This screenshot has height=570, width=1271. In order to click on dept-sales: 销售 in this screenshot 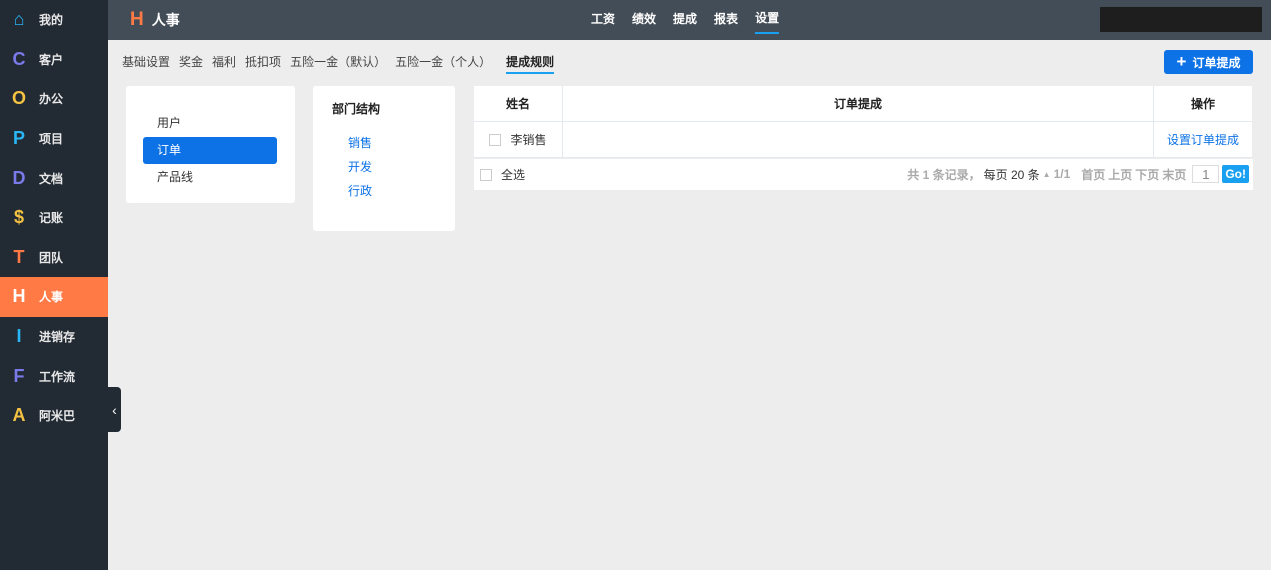, I will do `click(384, 143)`.